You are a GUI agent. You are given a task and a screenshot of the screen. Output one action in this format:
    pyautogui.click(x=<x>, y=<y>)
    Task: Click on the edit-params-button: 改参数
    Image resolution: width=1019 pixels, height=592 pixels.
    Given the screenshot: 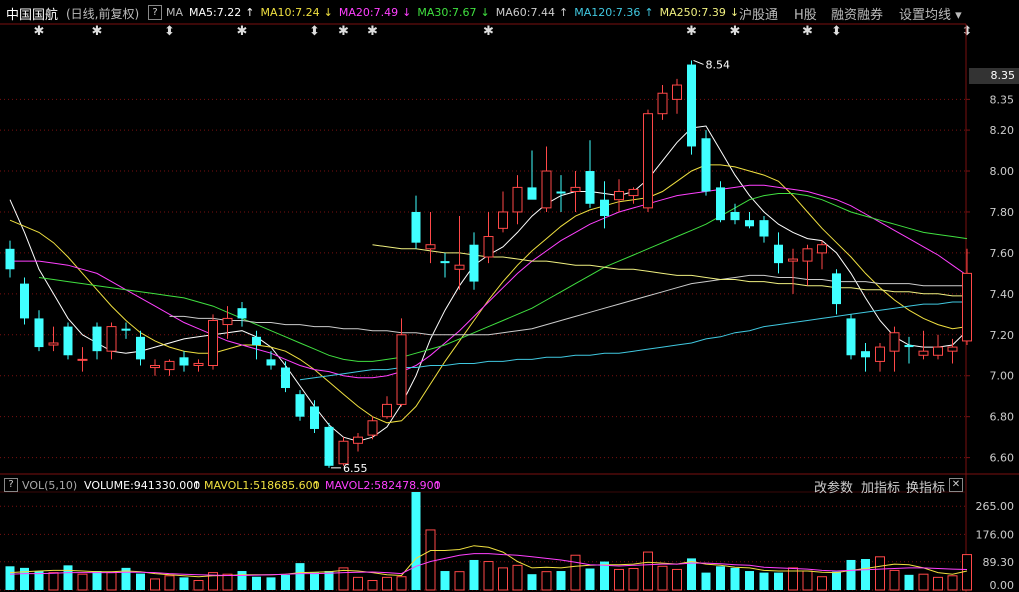 What is the action you would take?
    pyautogui.click(x=833, y=486)
    